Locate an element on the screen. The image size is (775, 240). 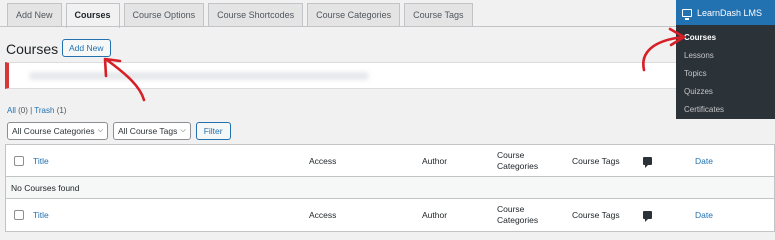
column-course-tags: Course Tags is located at coordinates (596, 160).